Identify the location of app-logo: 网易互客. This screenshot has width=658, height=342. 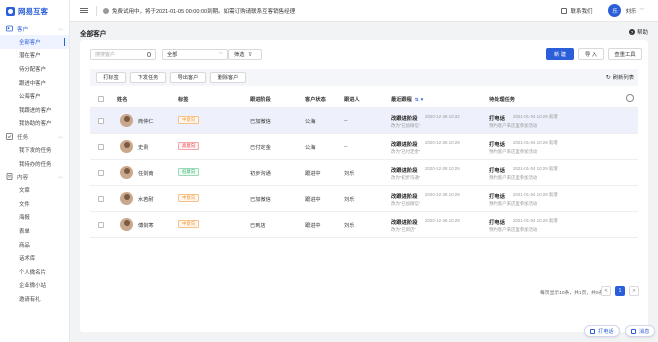
(34, 11).